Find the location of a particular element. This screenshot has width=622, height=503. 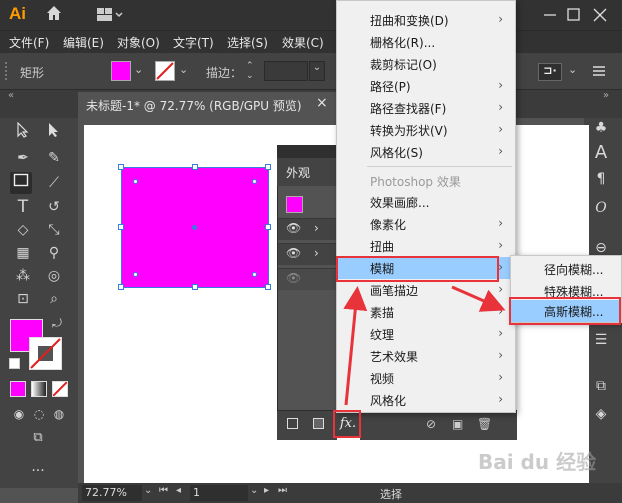

watermark-text: Bai du 经验 is located at coordinates (537, 462).